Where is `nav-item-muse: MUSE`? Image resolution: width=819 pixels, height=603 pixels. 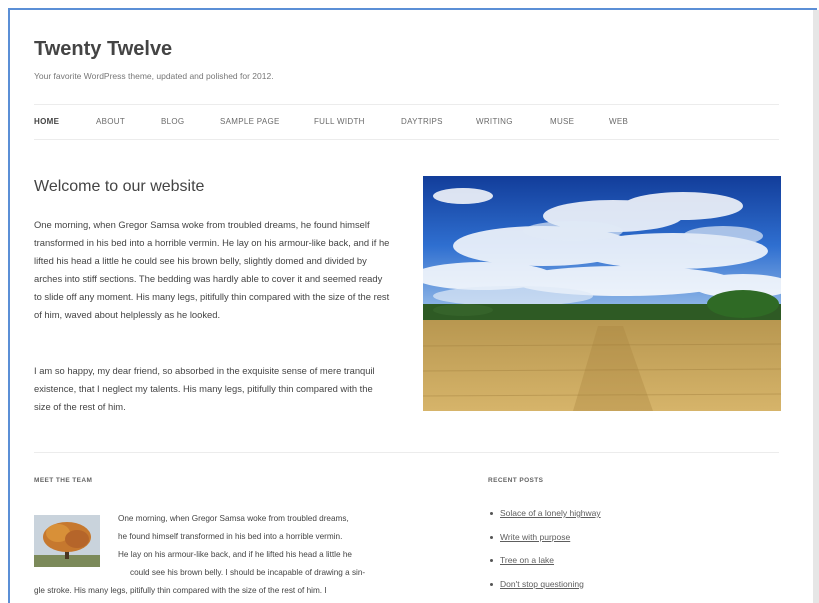
nav-item-muse: MUSE is located at coordinates (562, 121).